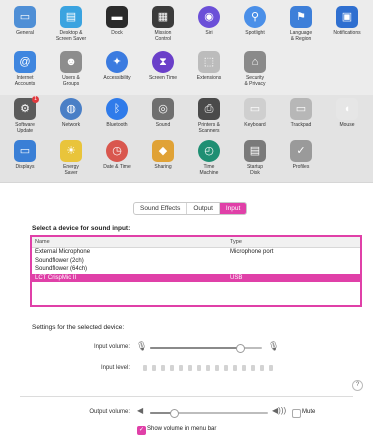 This screenshot has width=373, height=439. I want to click on pref-pane: ◍ Network, so click(71, 120).